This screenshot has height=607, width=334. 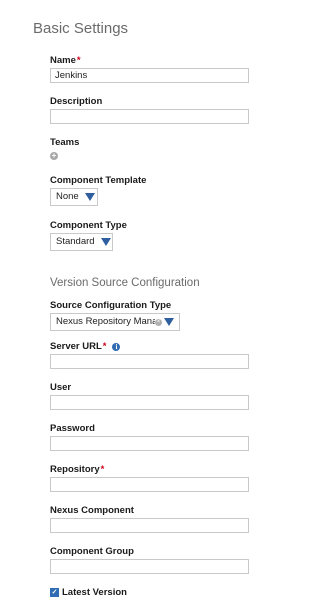 What do you see at coordinates (149, 484) in the screenshot?
I see `repository-input` at bounding box center [149, 484].